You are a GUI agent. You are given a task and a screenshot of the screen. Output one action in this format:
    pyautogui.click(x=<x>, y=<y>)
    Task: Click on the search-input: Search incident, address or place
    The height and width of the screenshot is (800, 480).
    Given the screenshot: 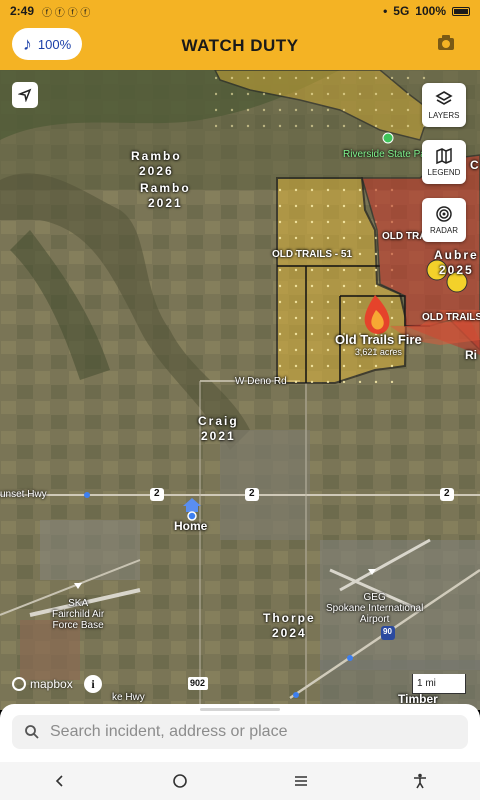 What is the action you would take?
    pyautogui.click(x=168, y=732)
    